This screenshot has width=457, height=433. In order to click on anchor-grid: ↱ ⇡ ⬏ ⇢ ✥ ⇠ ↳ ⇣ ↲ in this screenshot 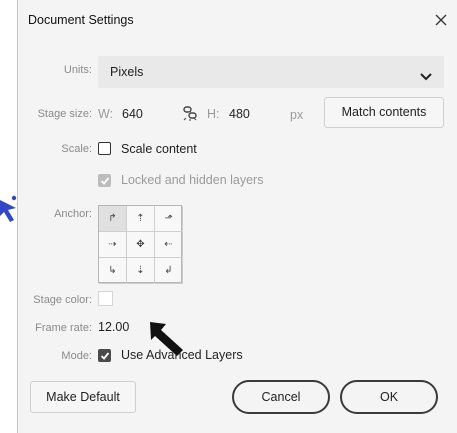, I will do `click(140, 244)`.